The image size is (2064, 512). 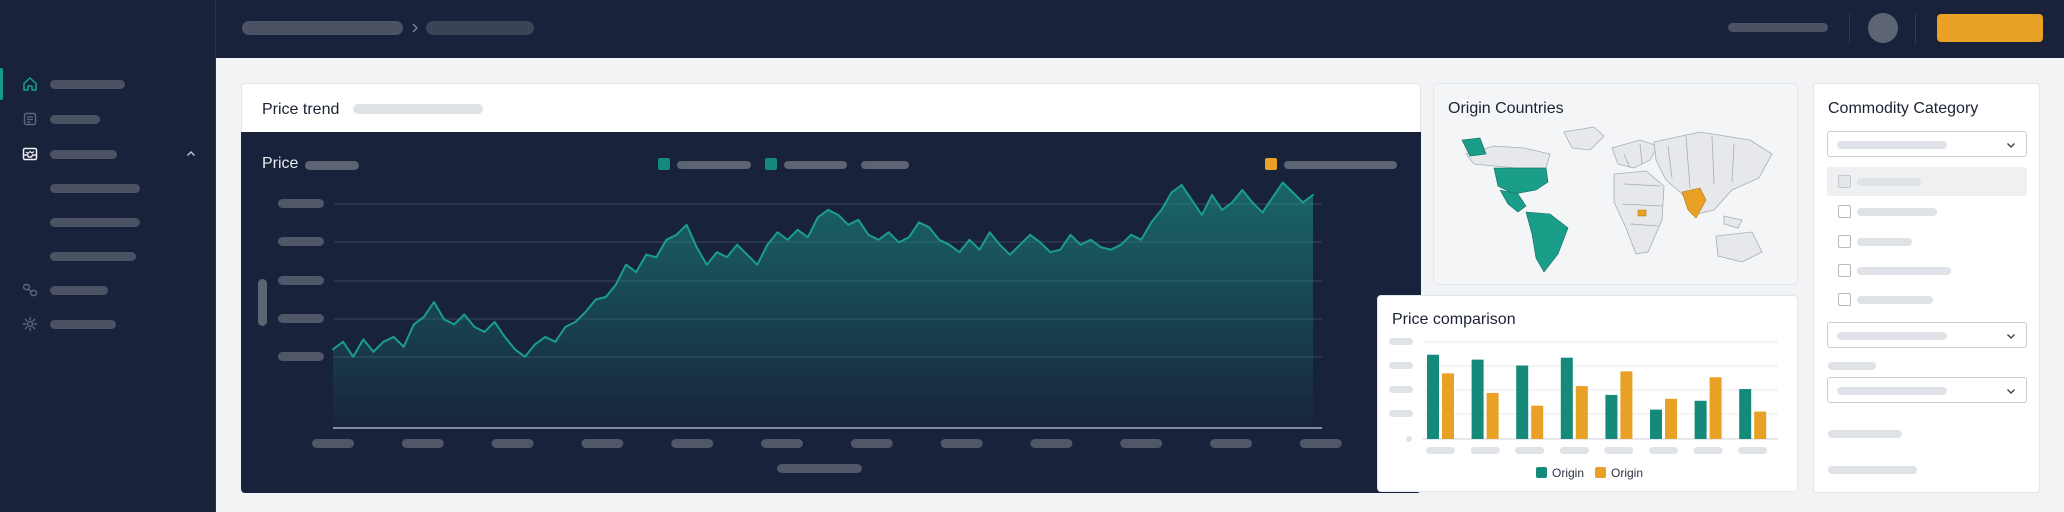 I want to click on divider, so click(x=1849, y=29).